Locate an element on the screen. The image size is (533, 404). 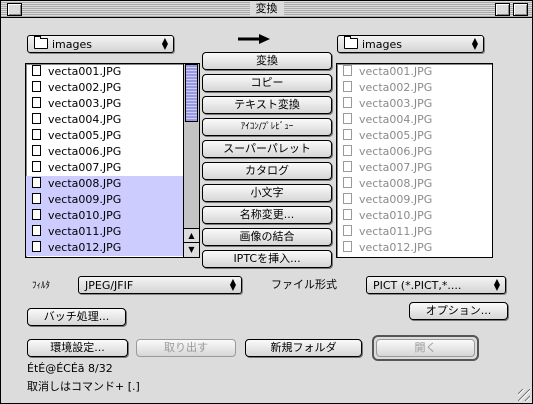
source-folder-name: images is located at coordinates (72, 44).